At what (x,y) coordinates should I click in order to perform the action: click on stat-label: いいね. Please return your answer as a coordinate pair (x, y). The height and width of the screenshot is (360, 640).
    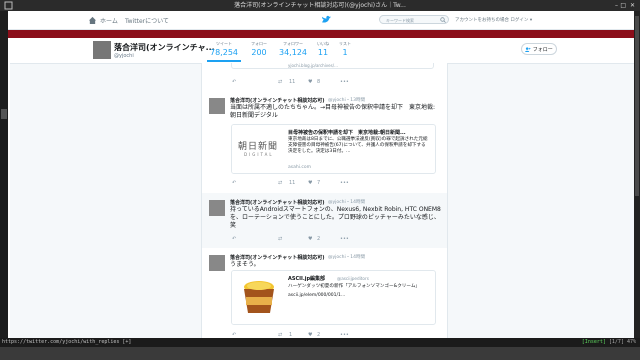
    Looking at the image, I should click on (323, 43).